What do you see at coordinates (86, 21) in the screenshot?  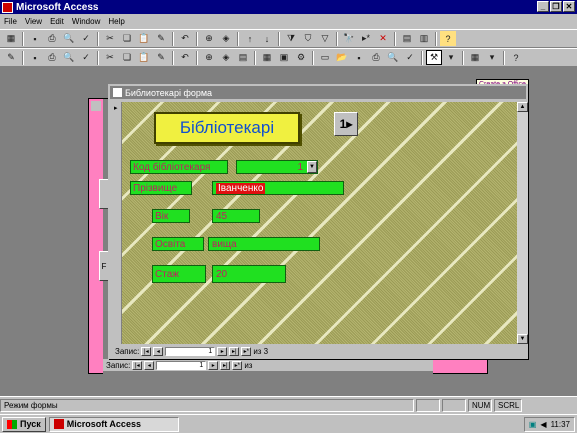 I see `menu-window: Window` at bounding box center [86, 21].